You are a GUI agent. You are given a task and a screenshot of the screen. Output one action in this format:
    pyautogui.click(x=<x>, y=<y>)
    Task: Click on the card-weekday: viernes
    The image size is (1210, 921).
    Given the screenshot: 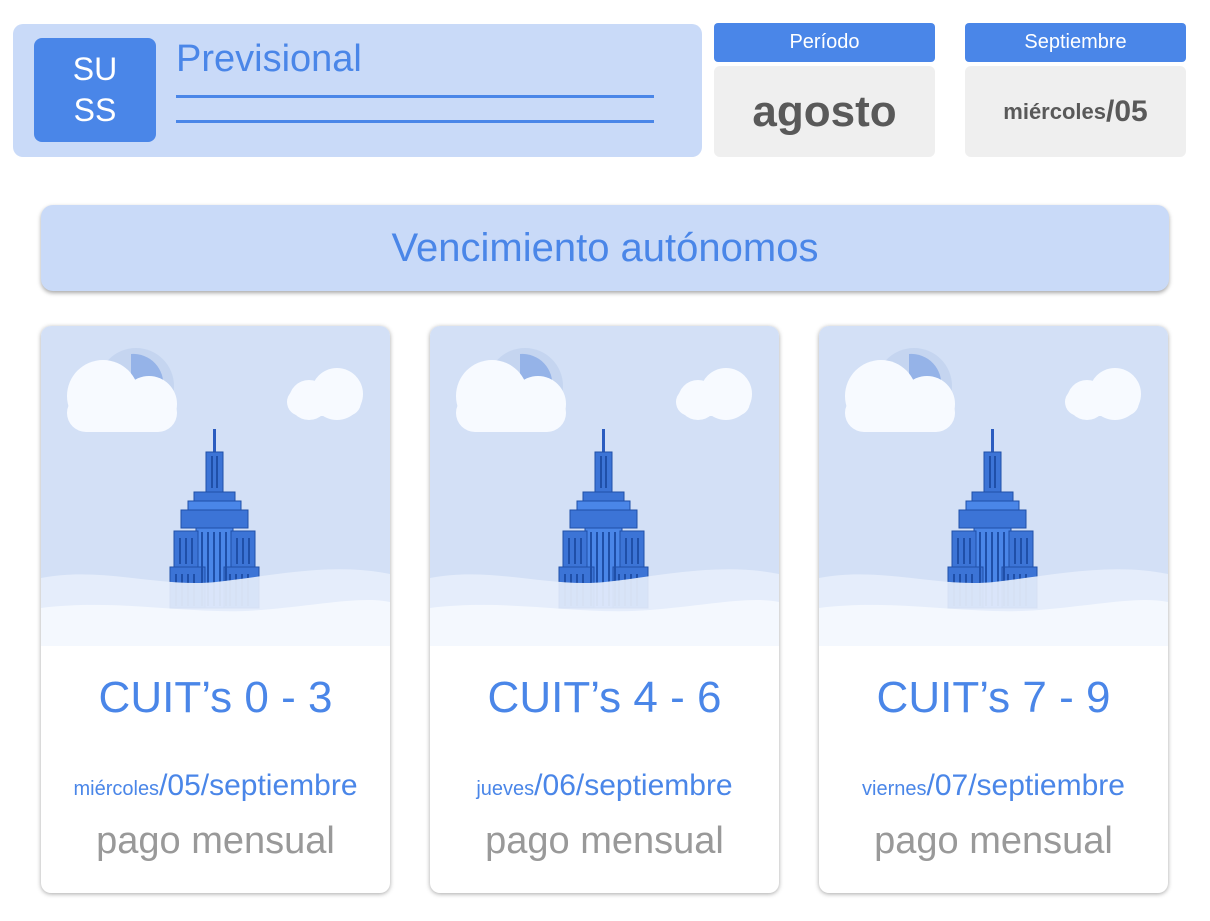 What is the action you would take?
    pyautogui.click(x=894, y=789)
    